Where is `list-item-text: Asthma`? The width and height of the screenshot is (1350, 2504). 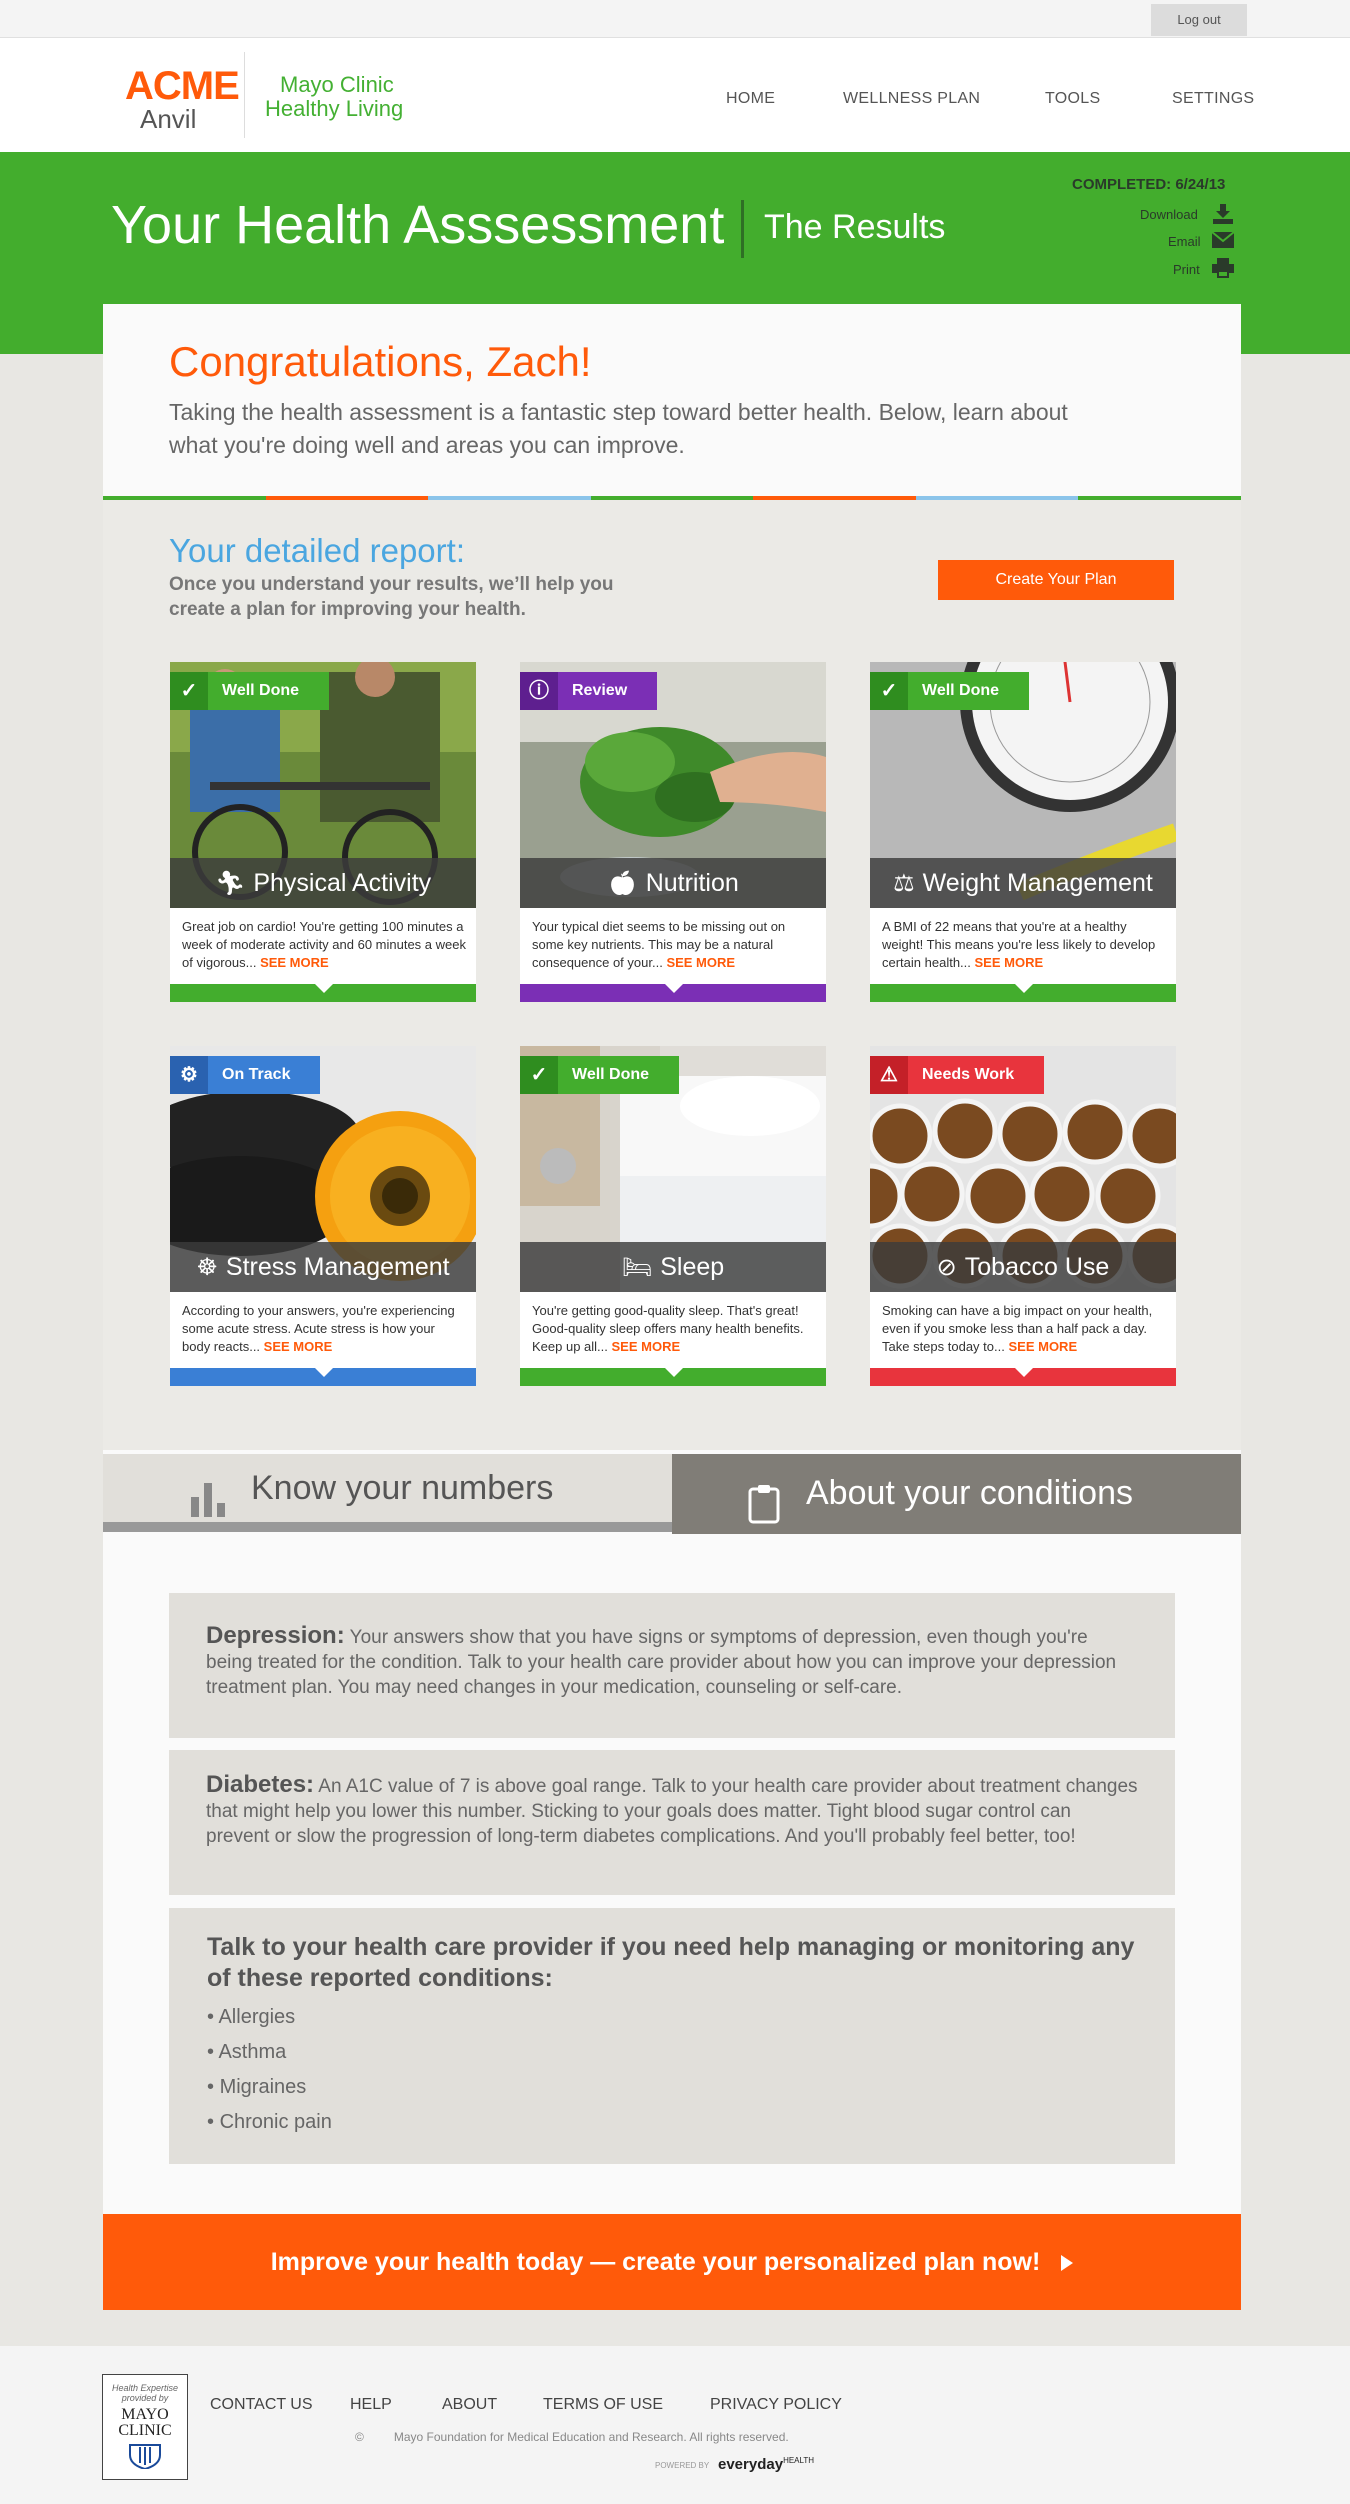 list-item-text: Asthma is located at coordinates (252, 2052).